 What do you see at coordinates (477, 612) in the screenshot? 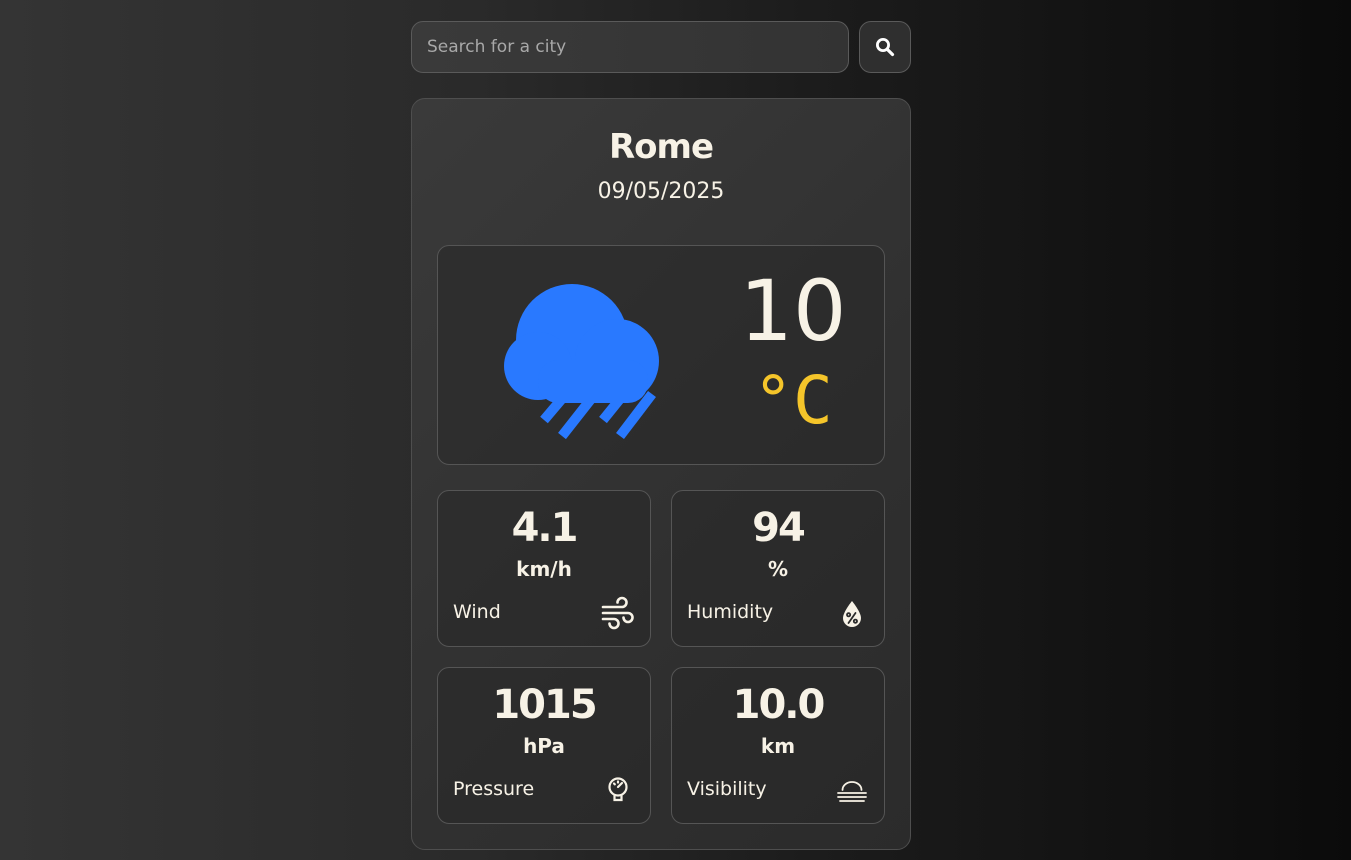
I see `wind-label: Wind` at bounding box center [477, 612].